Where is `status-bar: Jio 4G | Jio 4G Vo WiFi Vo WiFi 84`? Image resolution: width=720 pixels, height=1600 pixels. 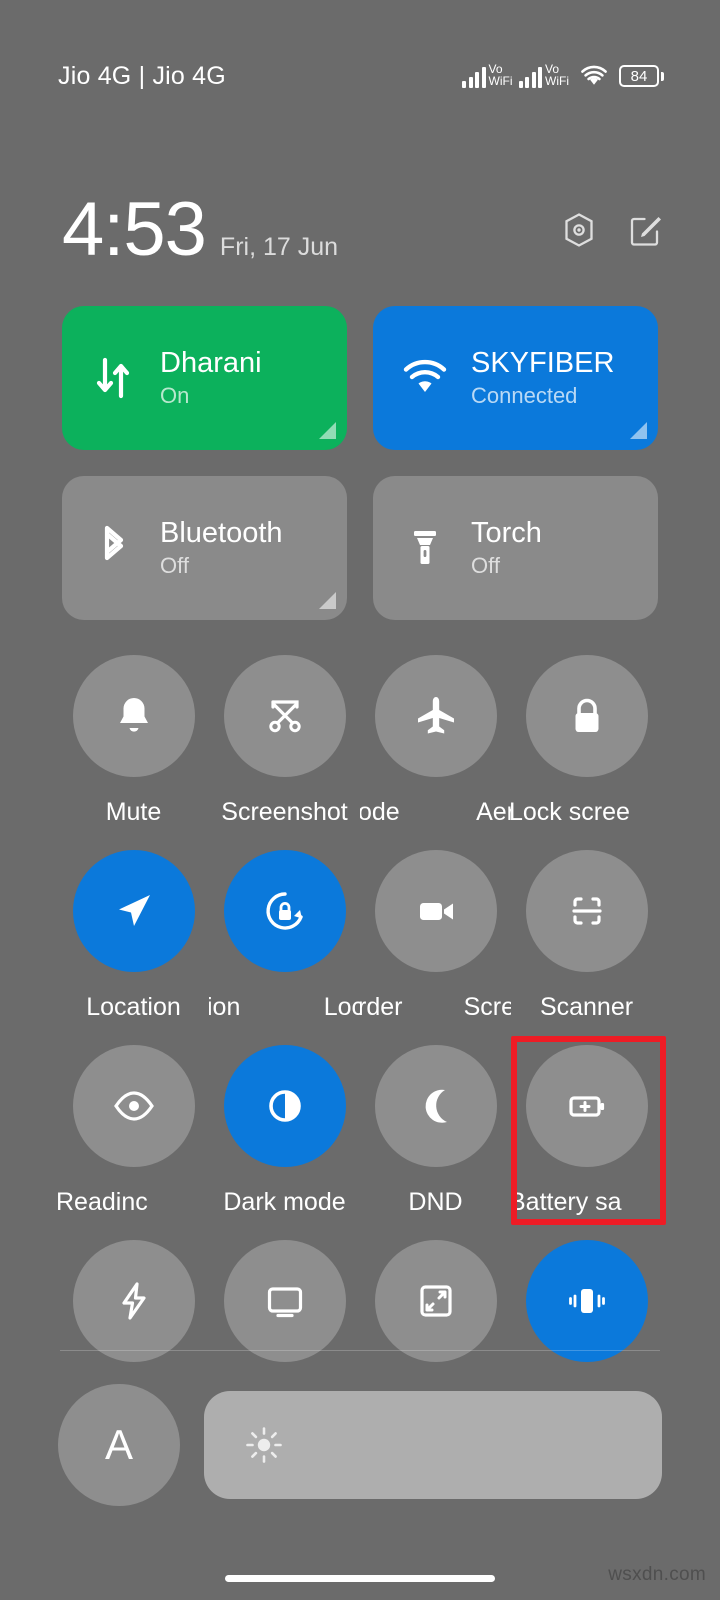 status-bar: Jio 4G | Jio 4G Vo WiFi Vo WiFi 84 is located at coordinates (360, 76).